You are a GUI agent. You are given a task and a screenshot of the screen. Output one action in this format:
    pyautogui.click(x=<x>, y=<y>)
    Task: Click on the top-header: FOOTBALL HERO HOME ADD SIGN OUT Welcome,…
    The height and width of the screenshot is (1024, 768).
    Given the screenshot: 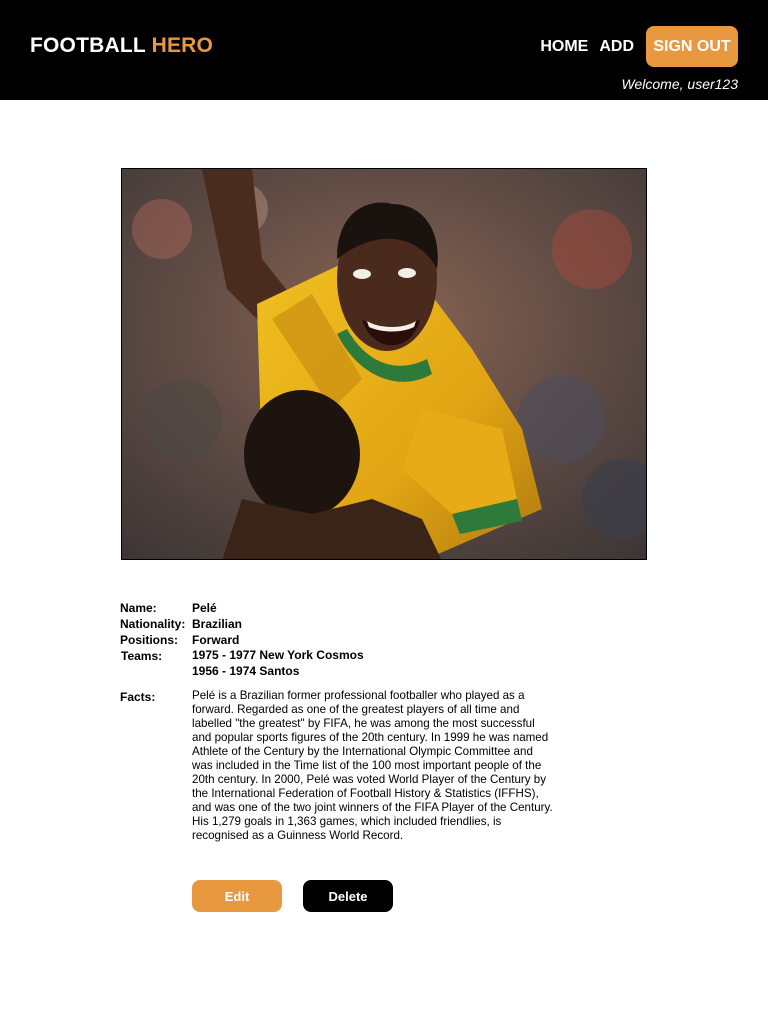 What is the action you would take?
    pyautogui.click(x=384, y=50)
    